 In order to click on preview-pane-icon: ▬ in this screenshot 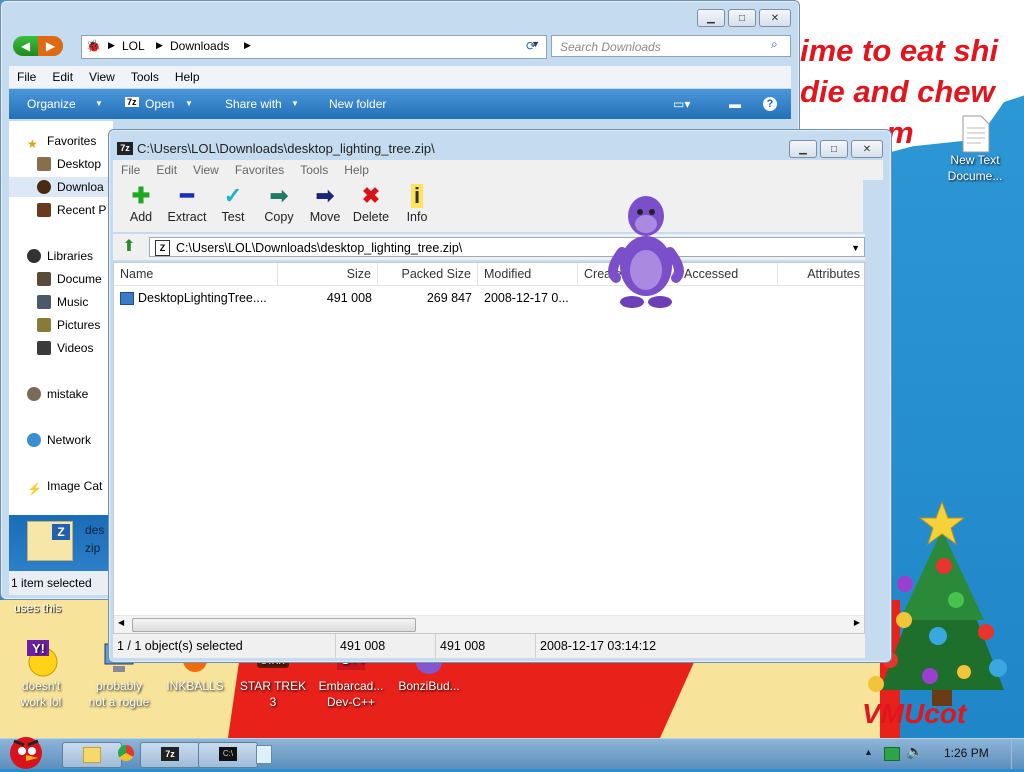, I will do `click(735, 104)`.